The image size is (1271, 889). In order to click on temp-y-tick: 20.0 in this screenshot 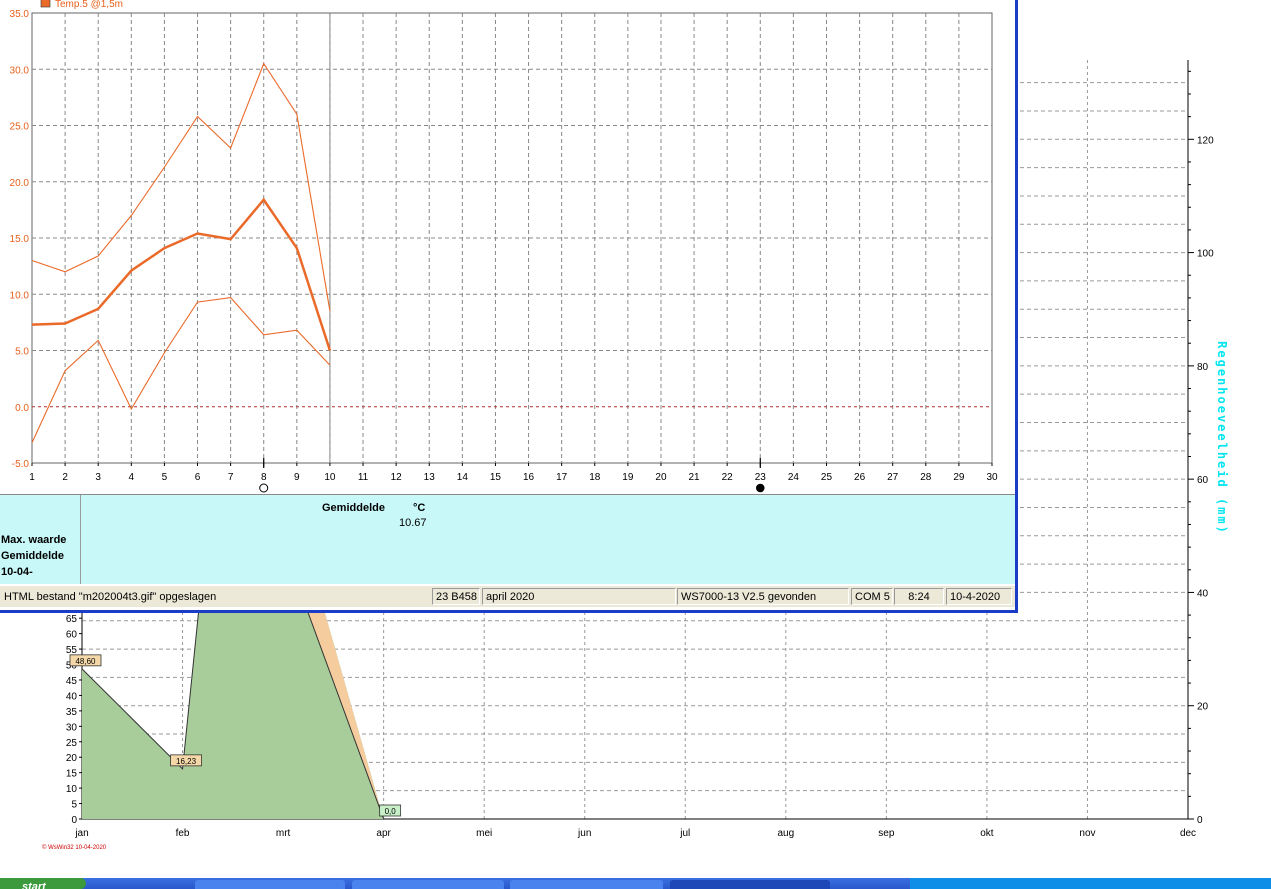, I will do `click(20, 183)`.